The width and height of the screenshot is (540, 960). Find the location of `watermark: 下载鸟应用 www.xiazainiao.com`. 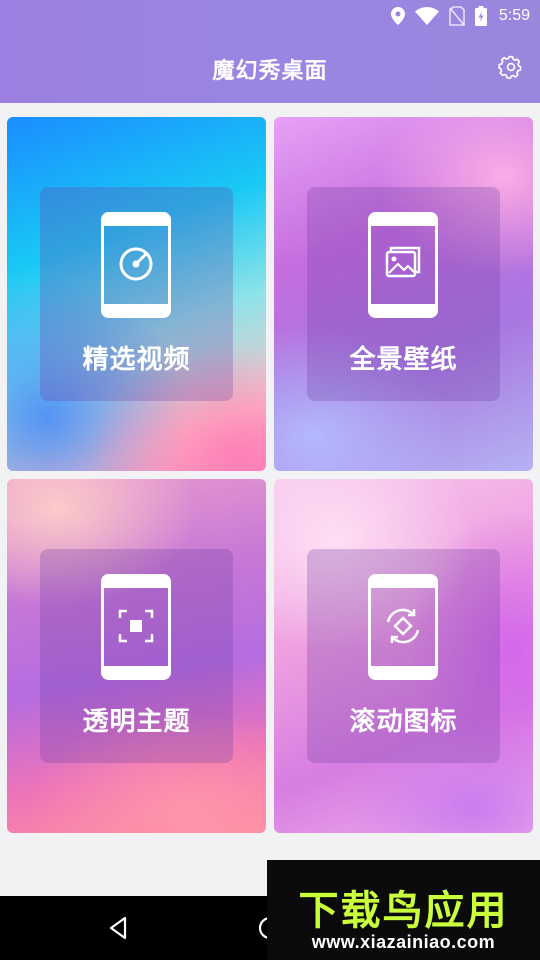

watermark: 下载鸟应用 www.xiazainiao.com is located at coordinates (403, 910).